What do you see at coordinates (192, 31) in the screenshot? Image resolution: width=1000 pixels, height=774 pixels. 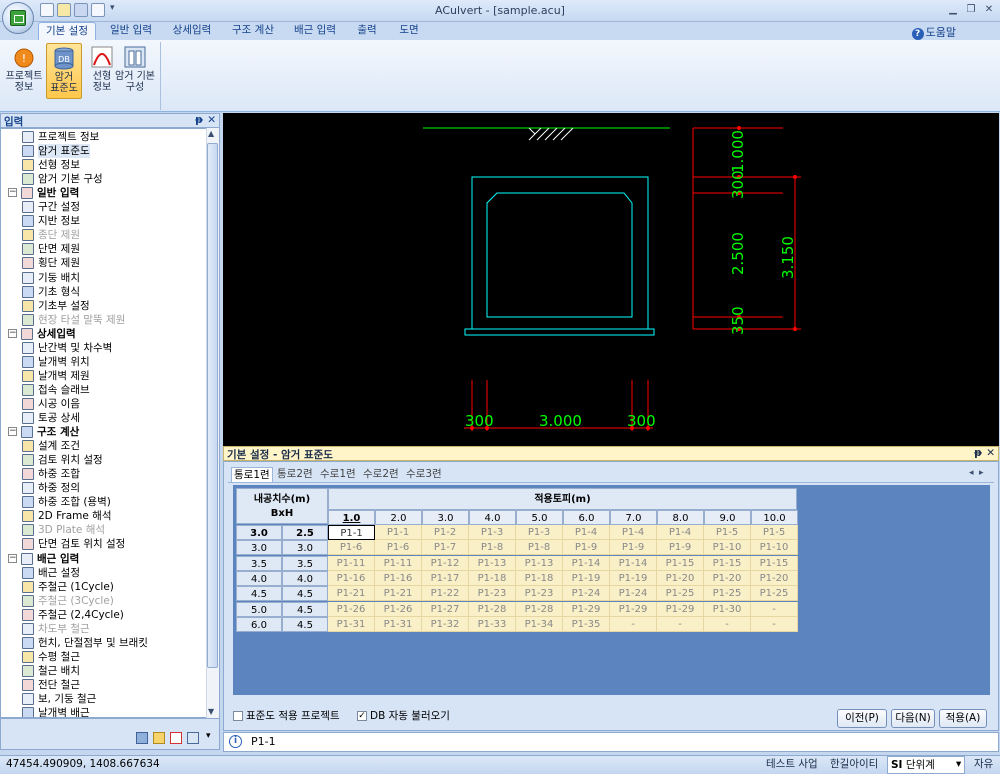 I see `tab-detail-input: 상세입력` at bounding box center [192, 31].